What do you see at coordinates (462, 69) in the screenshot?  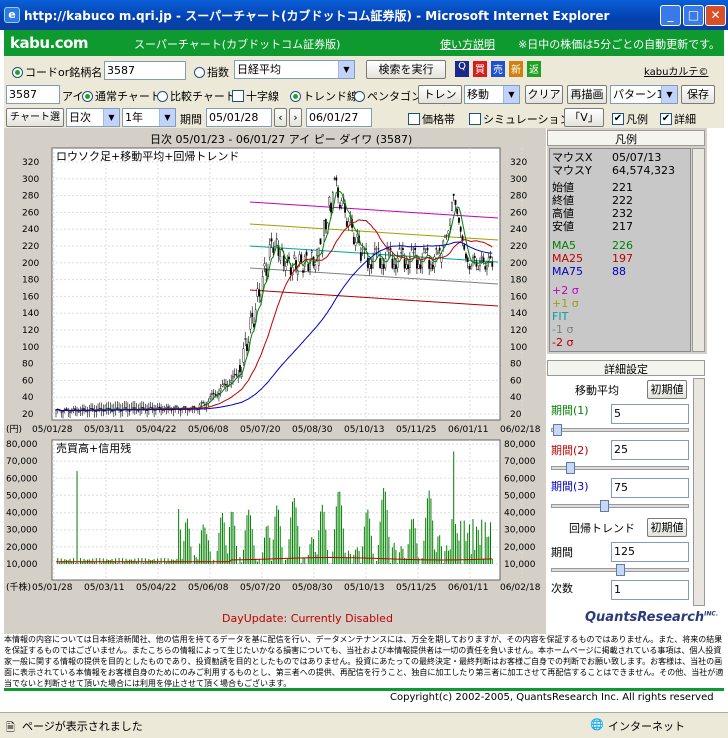 I see `quote-icon: Q` at bounding box center [462, 69].